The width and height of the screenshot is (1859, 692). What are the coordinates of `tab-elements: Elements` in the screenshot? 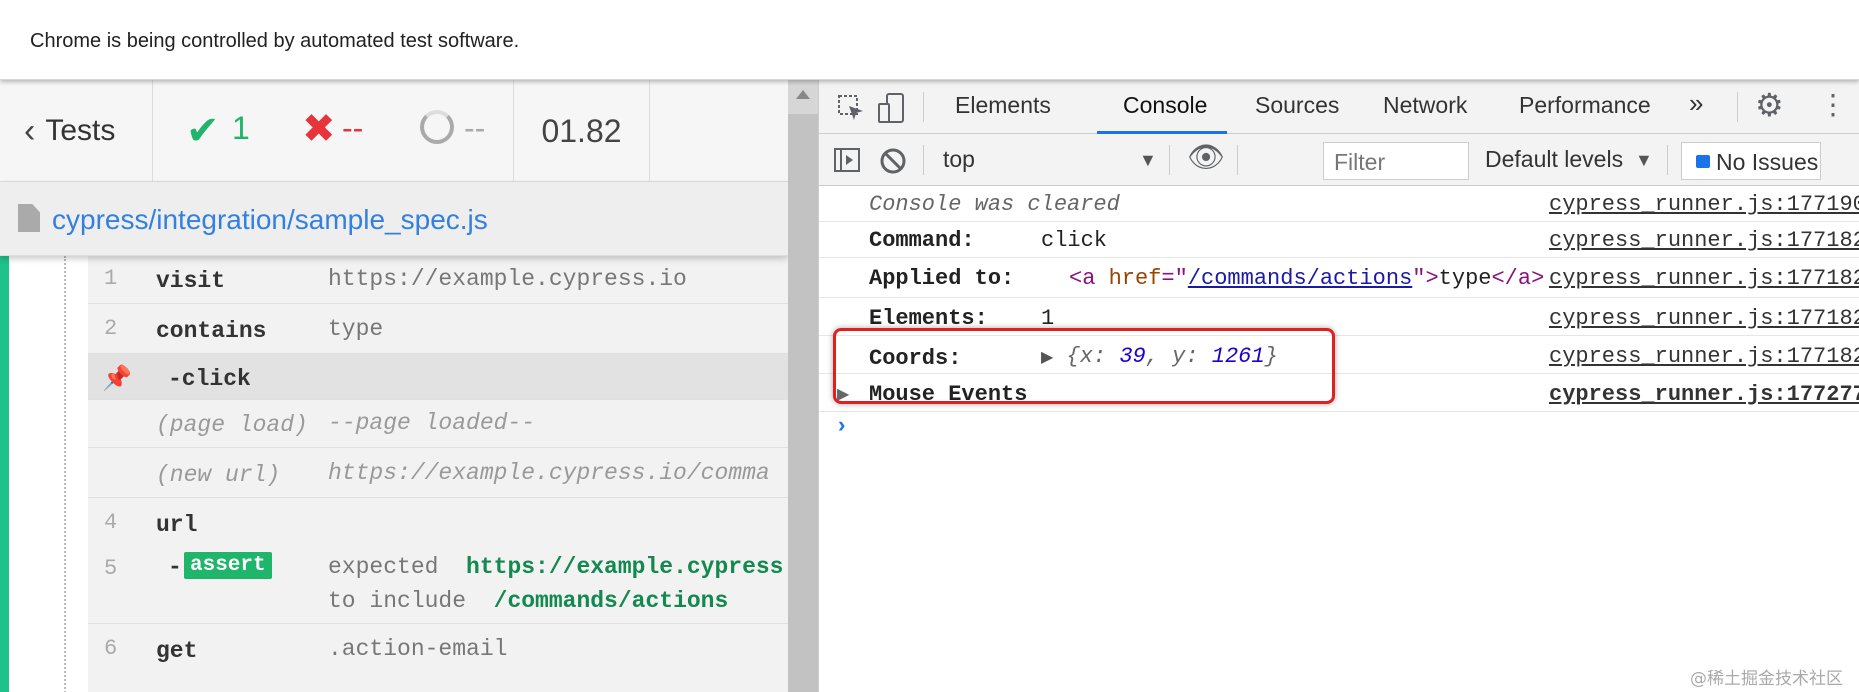 It's located at (1003, 105).